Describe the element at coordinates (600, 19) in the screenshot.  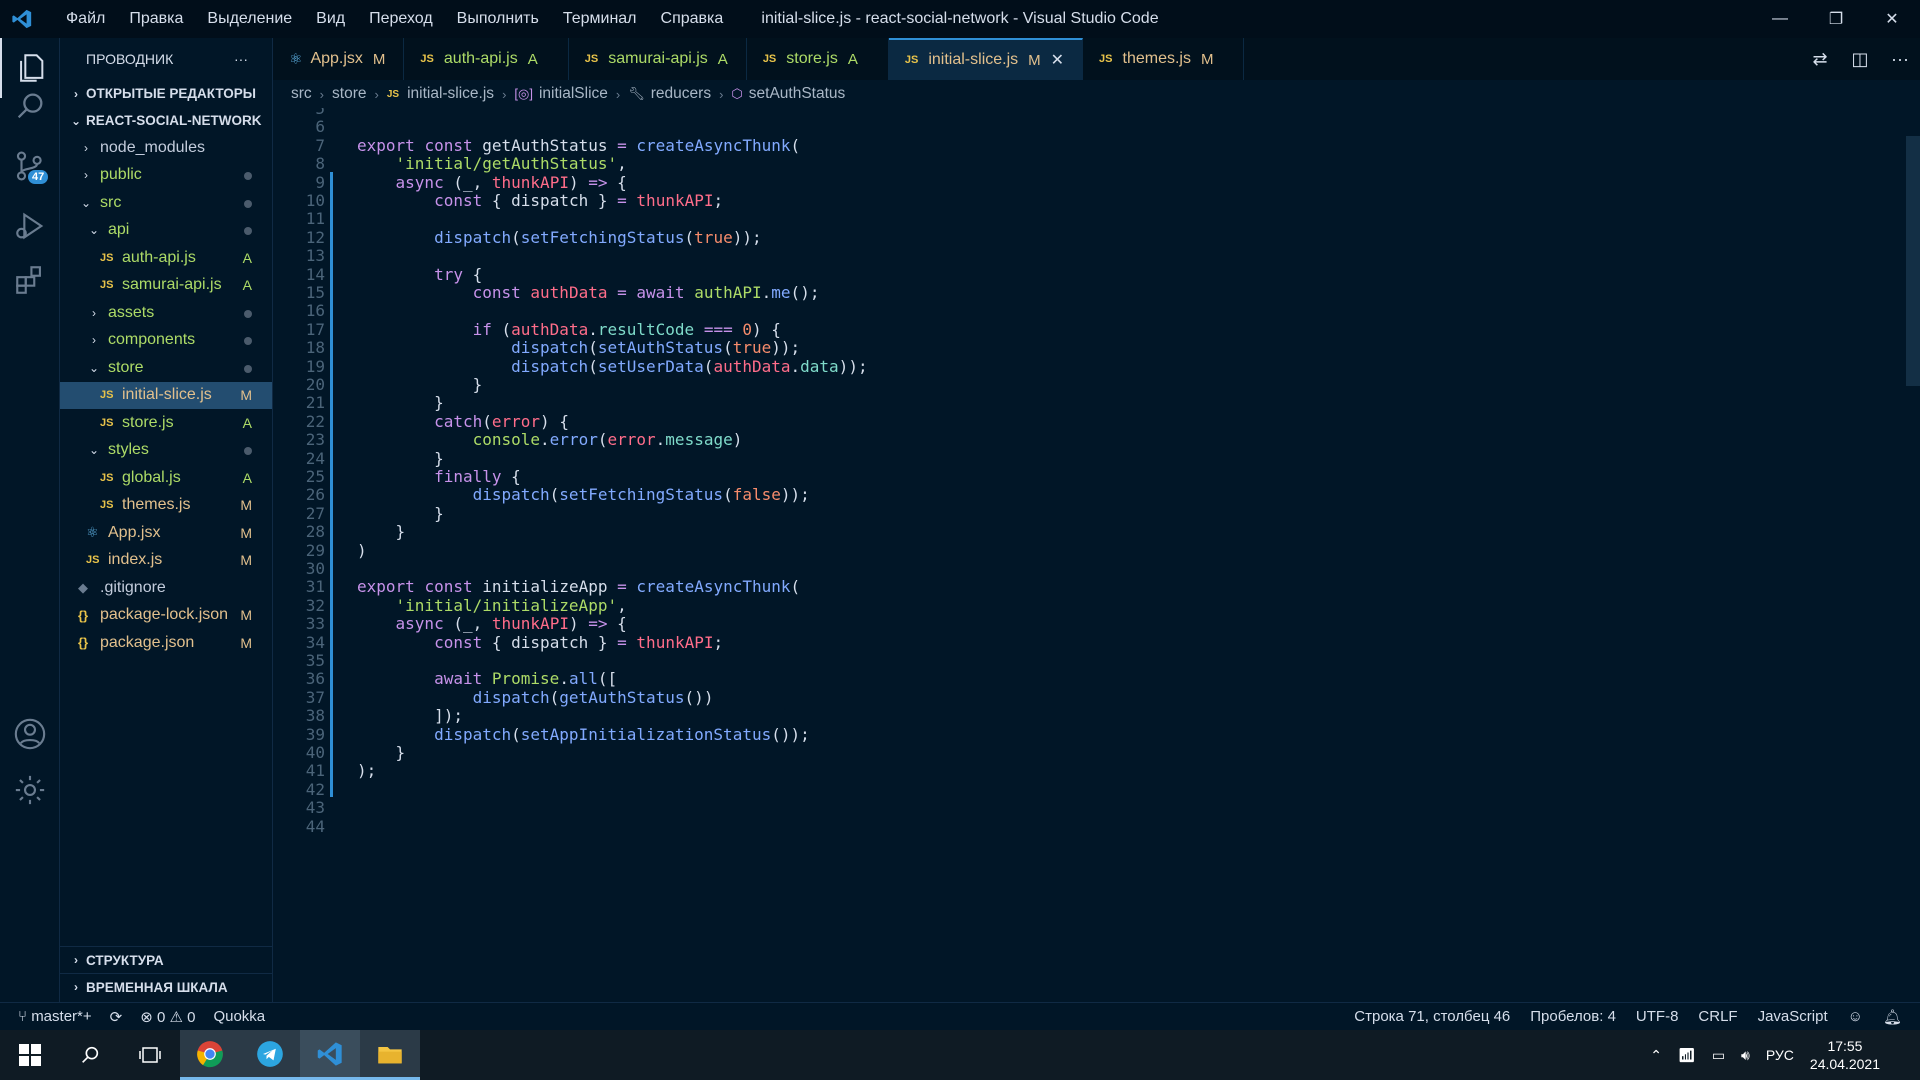
I see `menu-terminal: Терминал` at that location.